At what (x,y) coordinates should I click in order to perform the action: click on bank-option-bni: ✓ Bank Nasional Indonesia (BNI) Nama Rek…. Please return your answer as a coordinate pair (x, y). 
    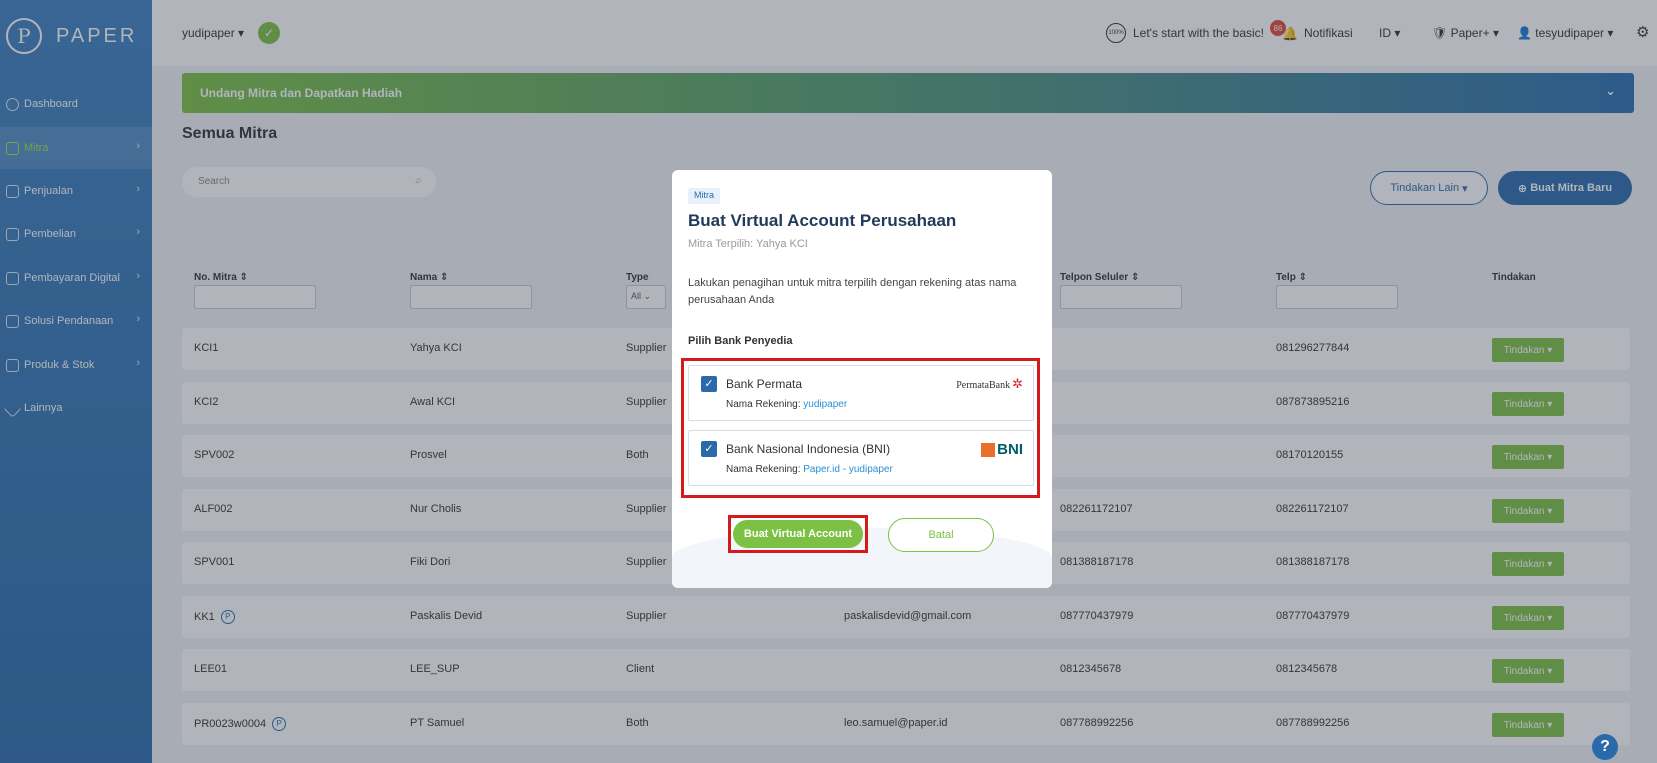
    Looking at the image, I should click on (861, 458).